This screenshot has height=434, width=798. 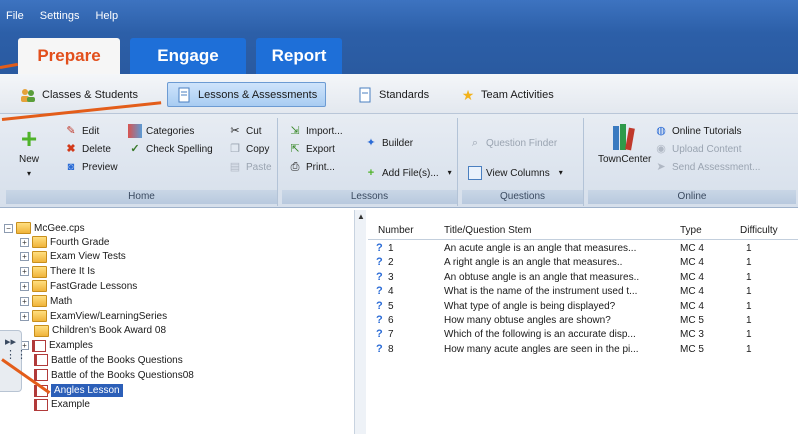 What do you see at coordinates (258, 94) in the screenshot?
I see `subtab-lessons-assessments-label: Lessons & Assessments` at bounding box center [258, 94].